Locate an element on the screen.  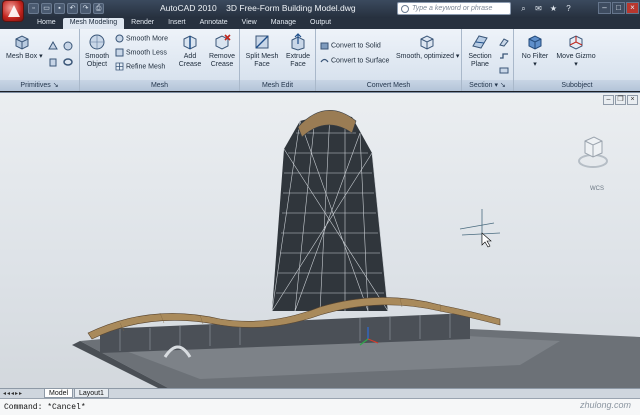
add-crease-button: Add Crease is located at coordinates (190, 50).